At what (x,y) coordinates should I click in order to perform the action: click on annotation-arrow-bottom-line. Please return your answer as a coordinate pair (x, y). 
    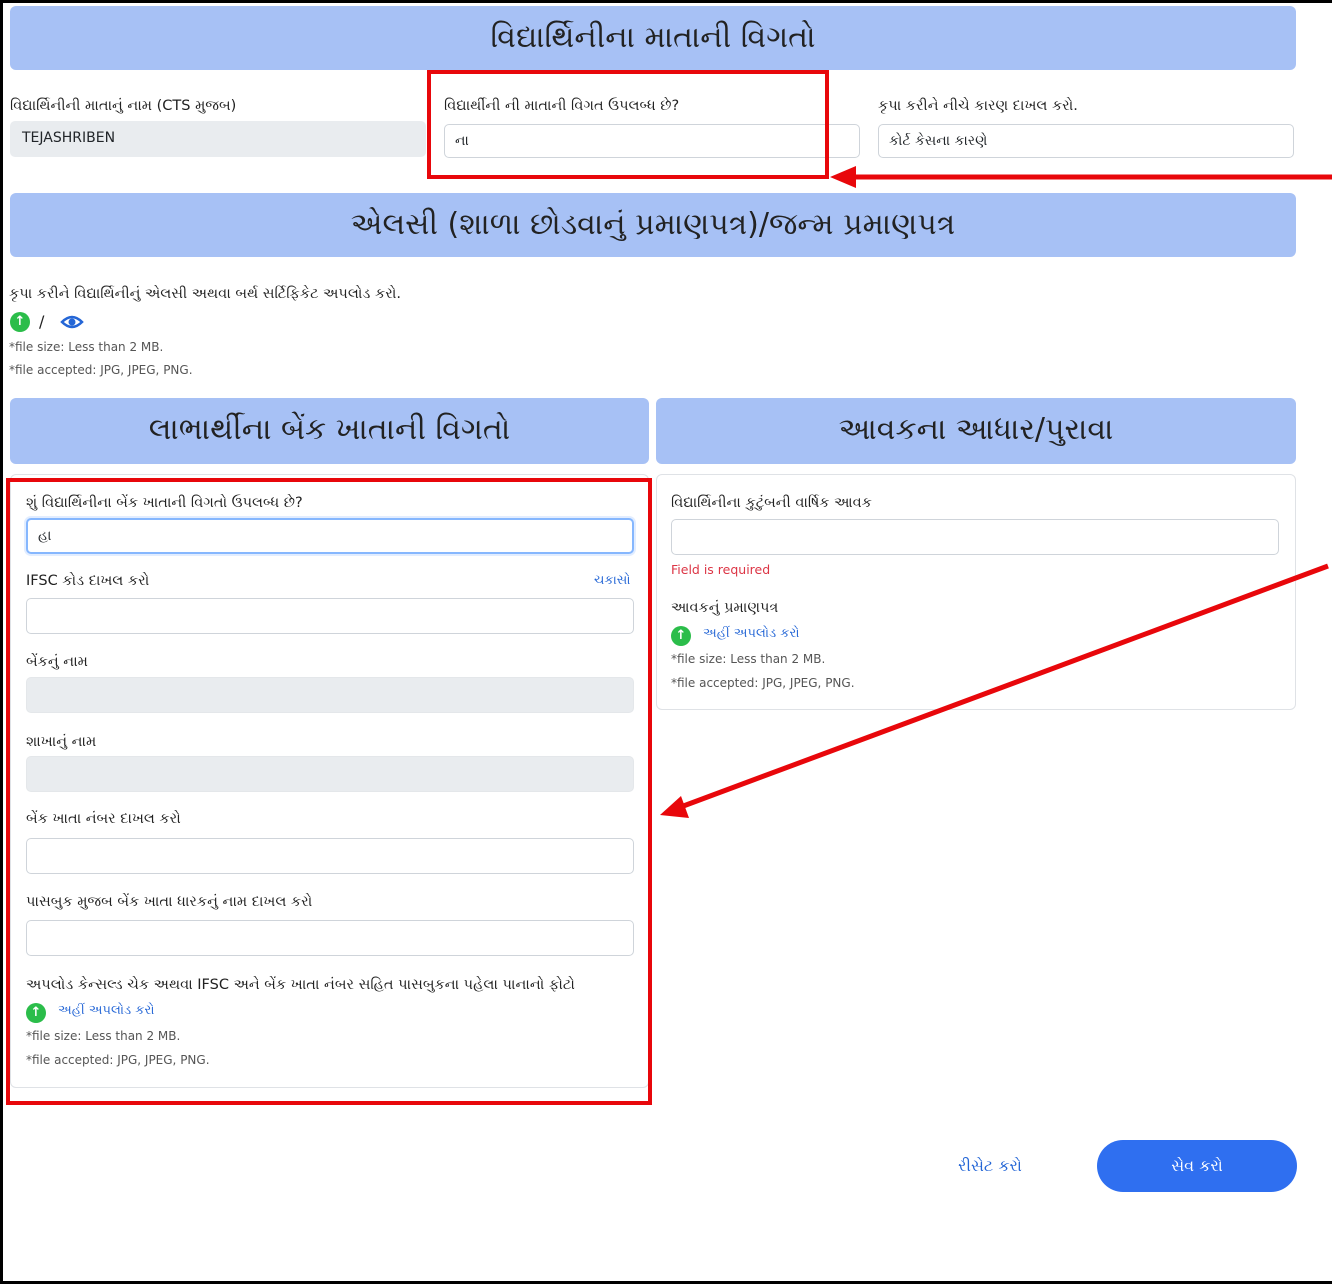
    Looking at the image, I should click on (1003, 687).